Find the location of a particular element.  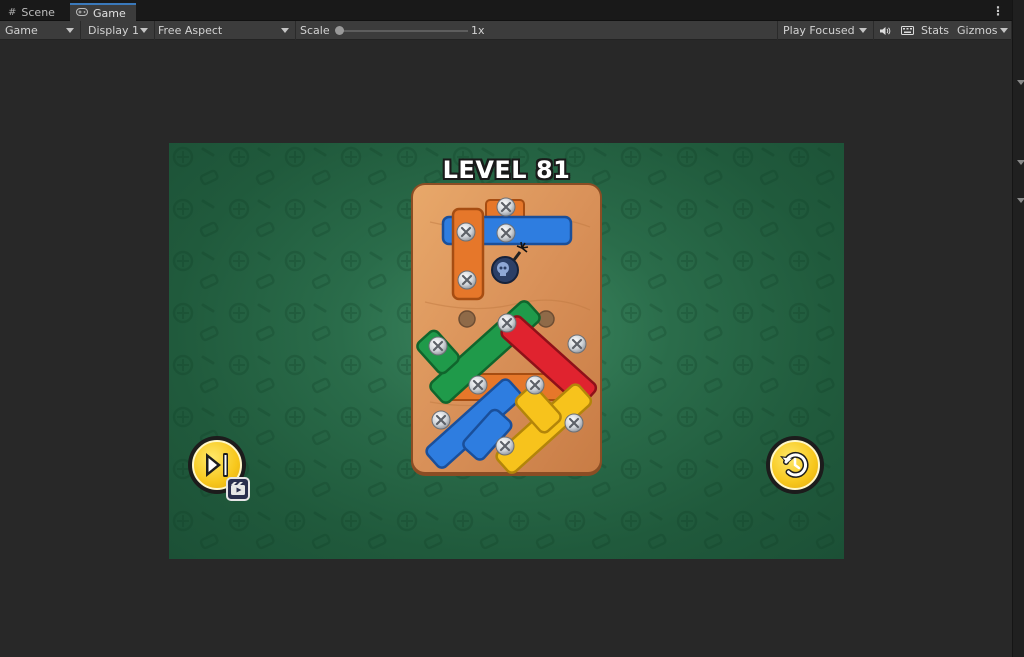

display-select: Display 1 is located at coordinates (119, 30).